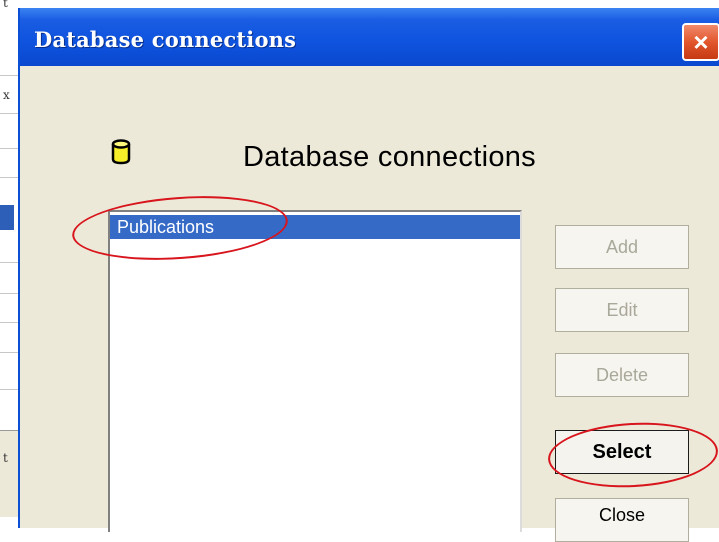 This screenshot has height=542, width=719. What do you see at coordinates (6, 95) in the screenshot?
I see `background-text: x` at bounding box center [6, 95].